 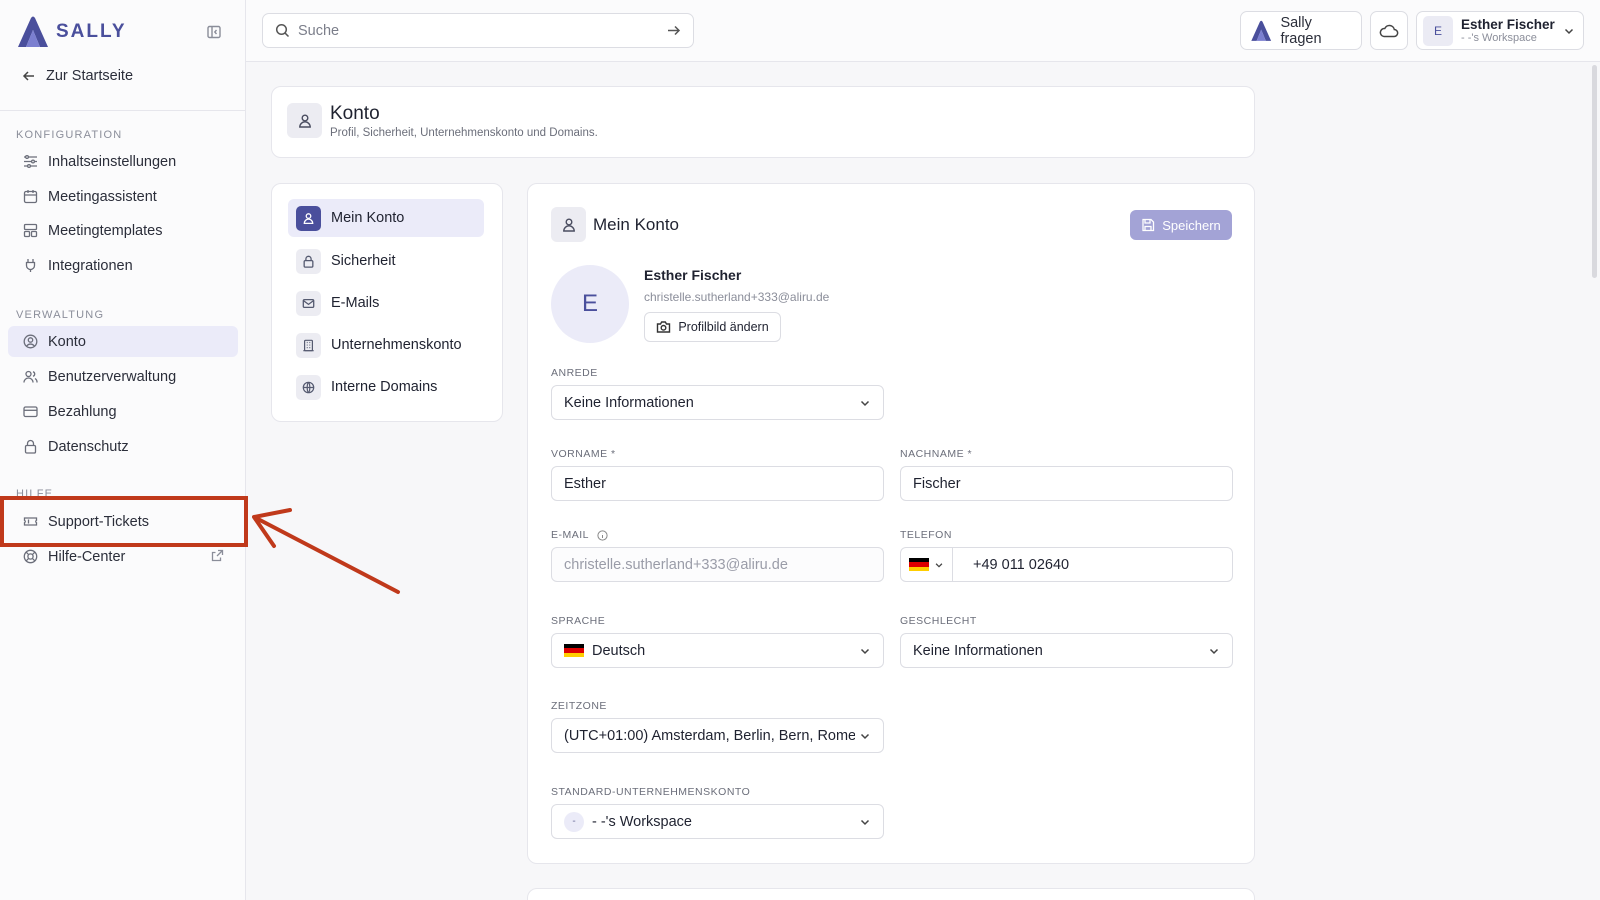 I want to click on sidebar-item-label: Meetingassistent, so click(x=102, y=196).